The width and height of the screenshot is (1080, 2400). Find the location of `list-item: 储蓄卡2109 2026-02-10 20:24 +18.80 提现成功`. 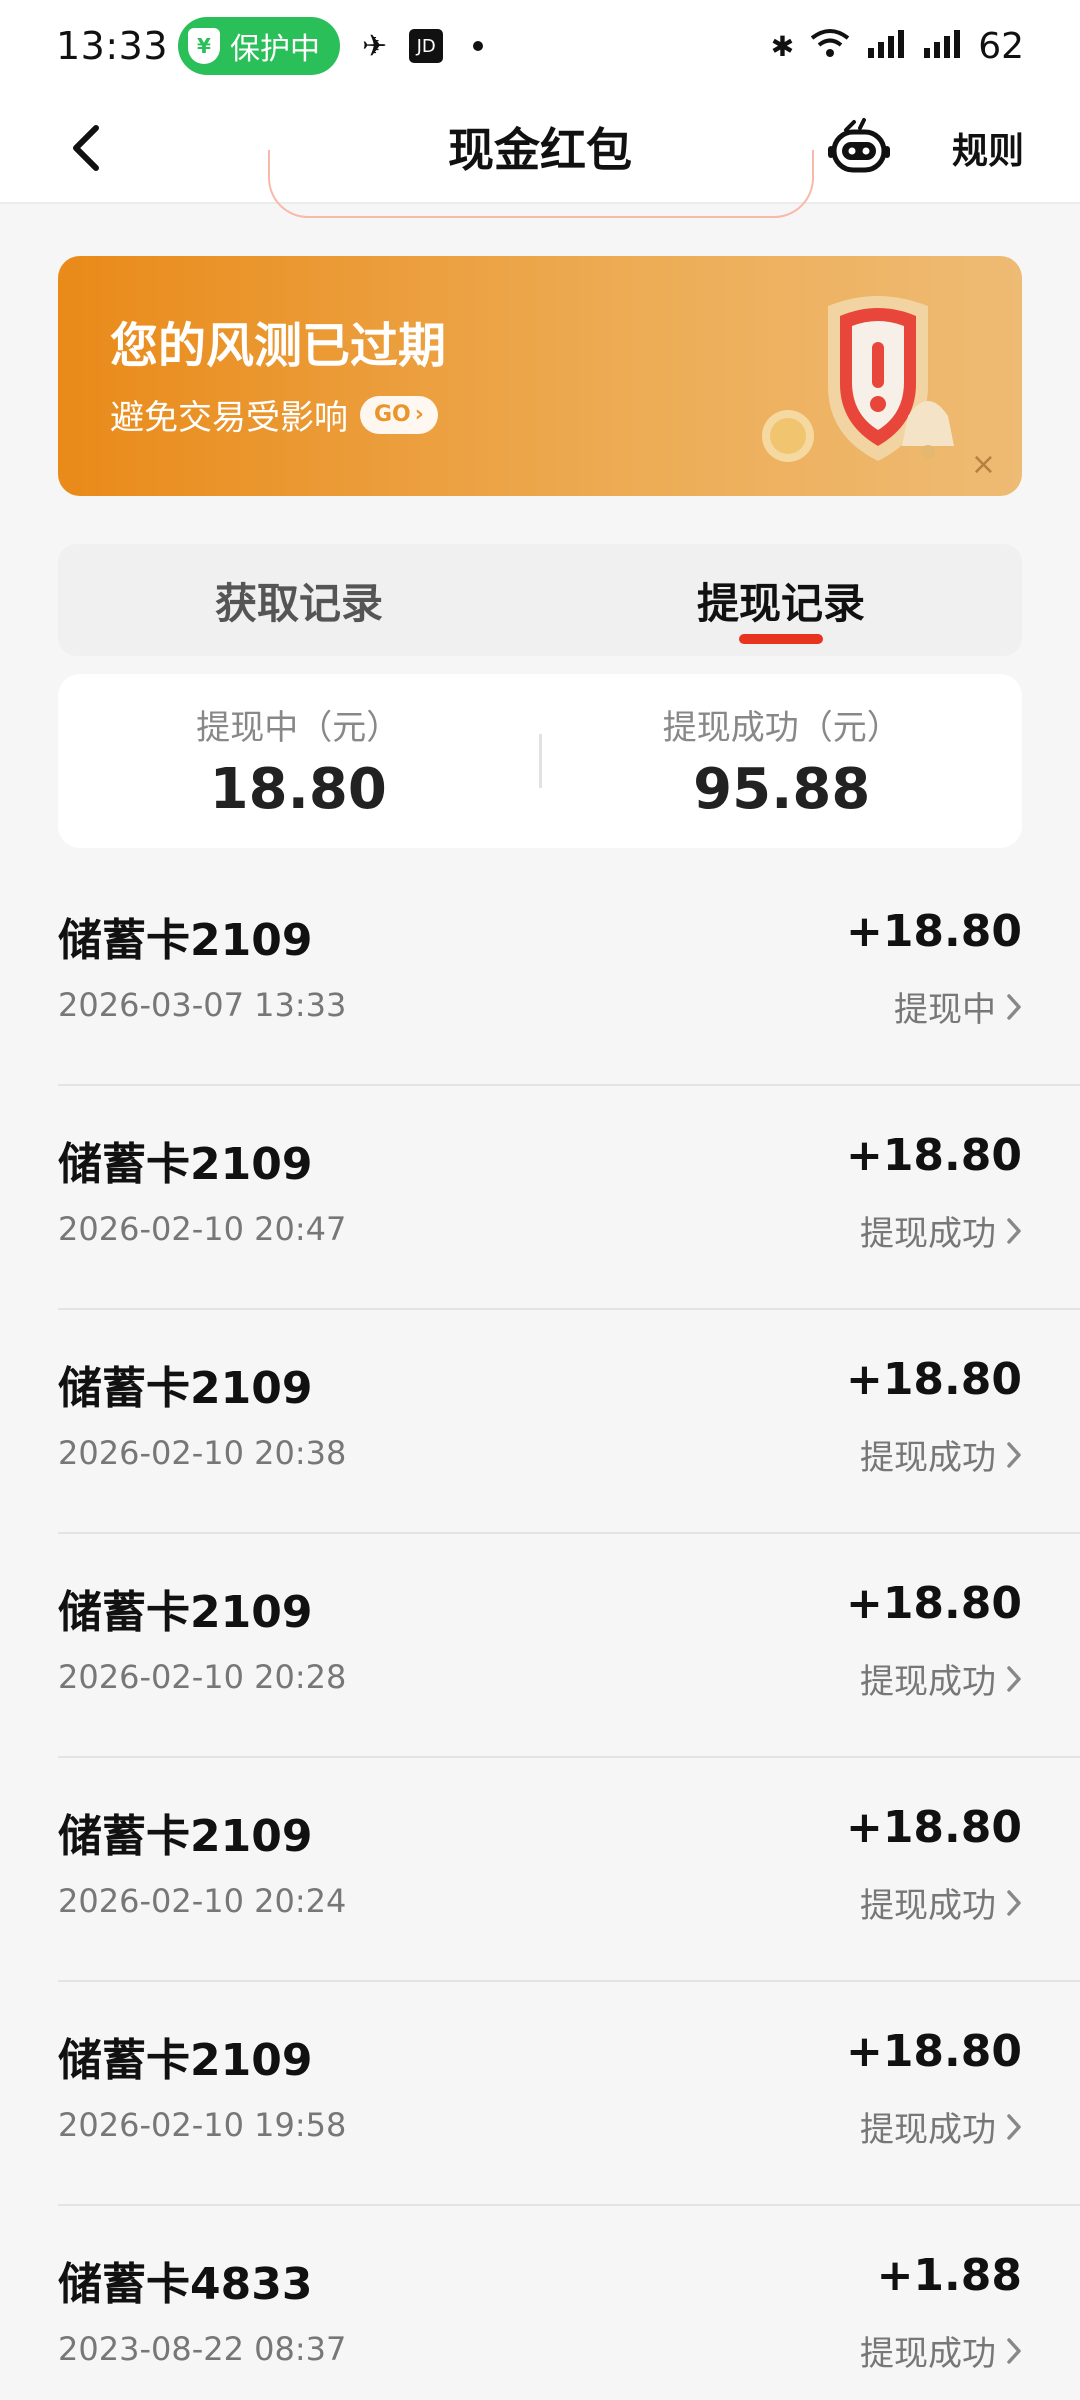

list-item: 储蓄卡2109 2026-02-10 20:24 +18.80 提现成功 is located at coordinates (569, 1870).